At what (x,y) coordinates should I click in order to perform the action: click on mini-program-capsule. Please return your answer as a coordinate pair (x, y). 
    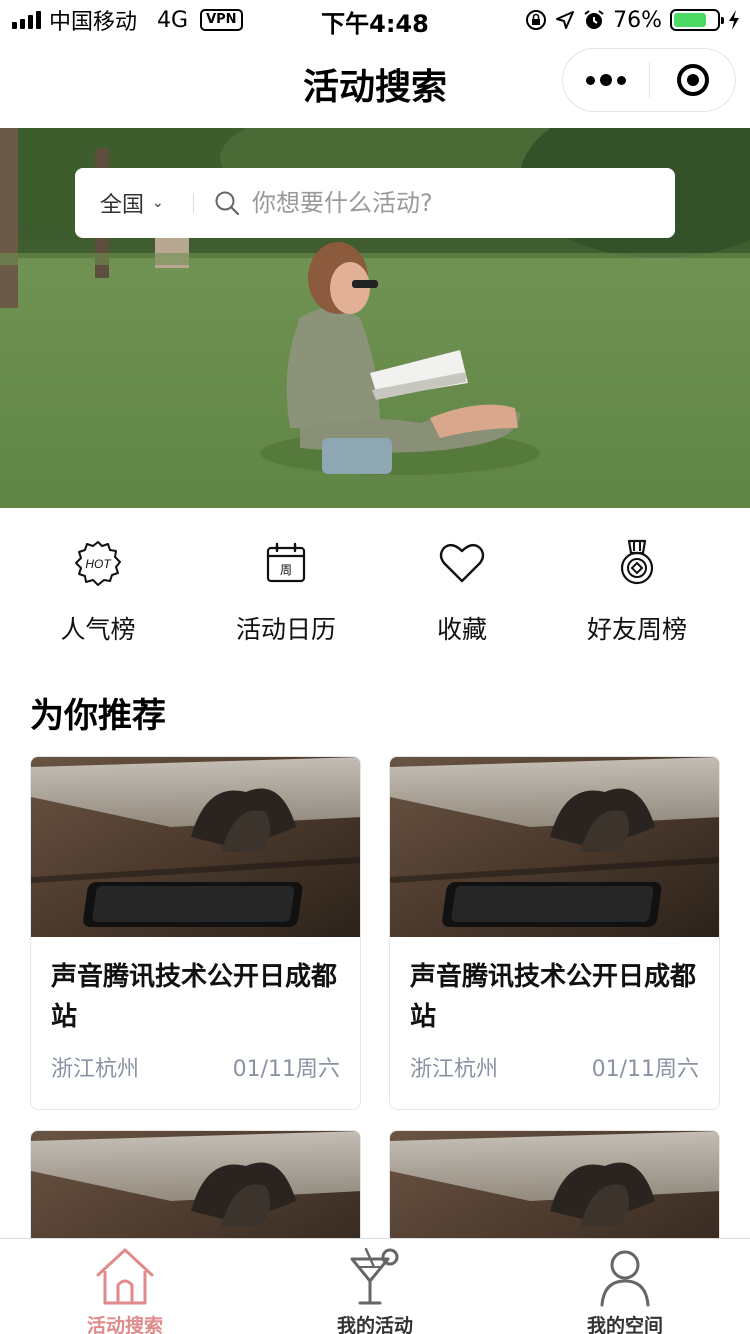
    Looking at the image, I should click on (649, 80).